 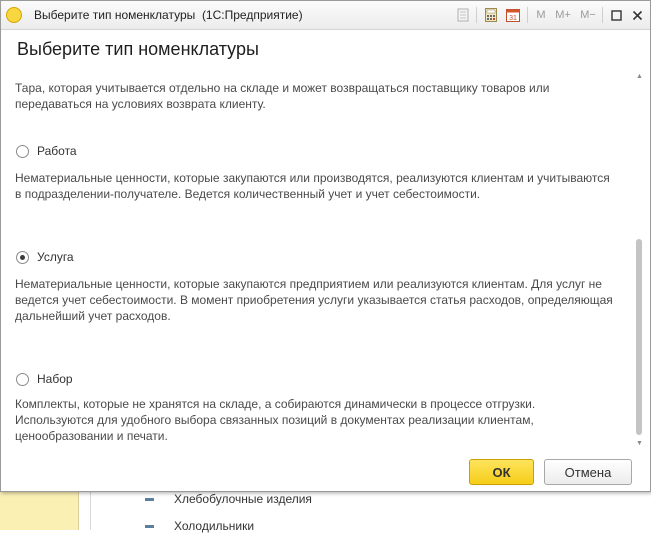 I want to click on ok-button: ОК, so click(x=501, y=472).